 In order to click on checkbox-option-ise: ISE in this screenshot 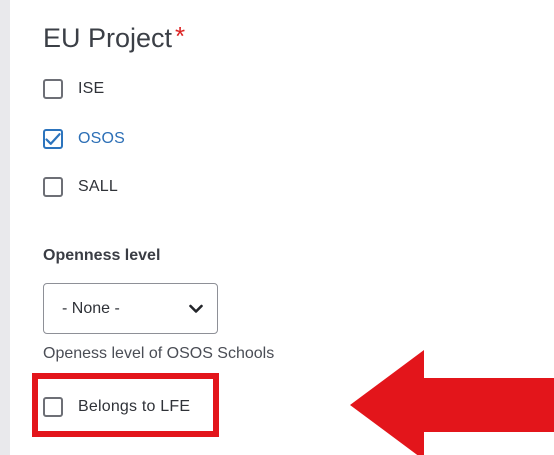, I will do `click(73, 89)`.